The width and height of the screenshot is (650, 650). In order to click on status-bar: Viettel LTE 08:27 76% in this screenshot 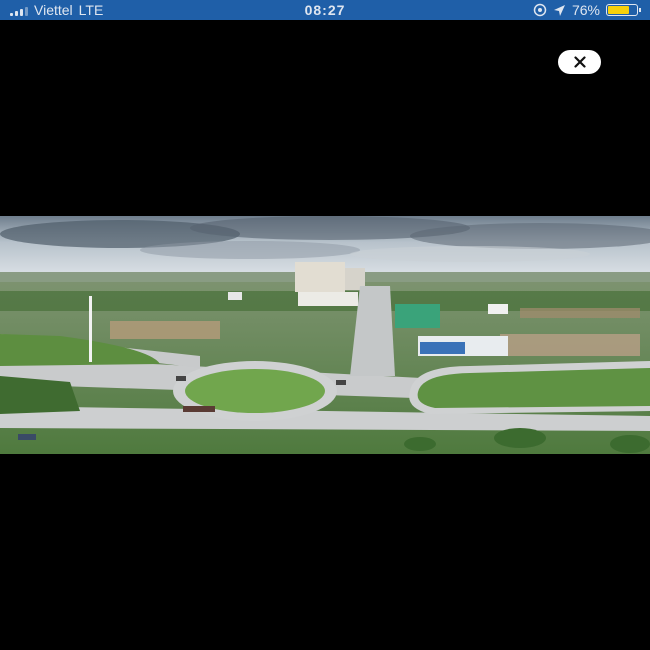, I will do `click(325, 10)`.